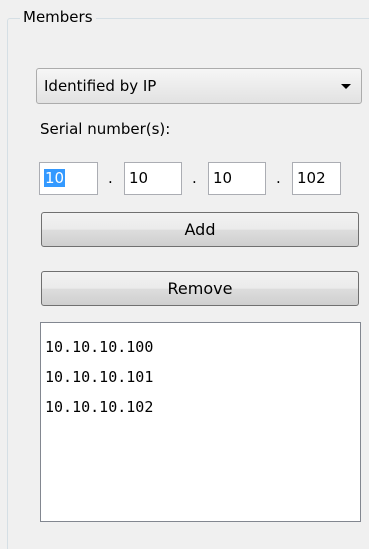 This screenshot has height=549, width=369. Describe the element at coordinates (100, 86) in the screenshot. I see `identify-mode-value: Identified by IP` at that location.